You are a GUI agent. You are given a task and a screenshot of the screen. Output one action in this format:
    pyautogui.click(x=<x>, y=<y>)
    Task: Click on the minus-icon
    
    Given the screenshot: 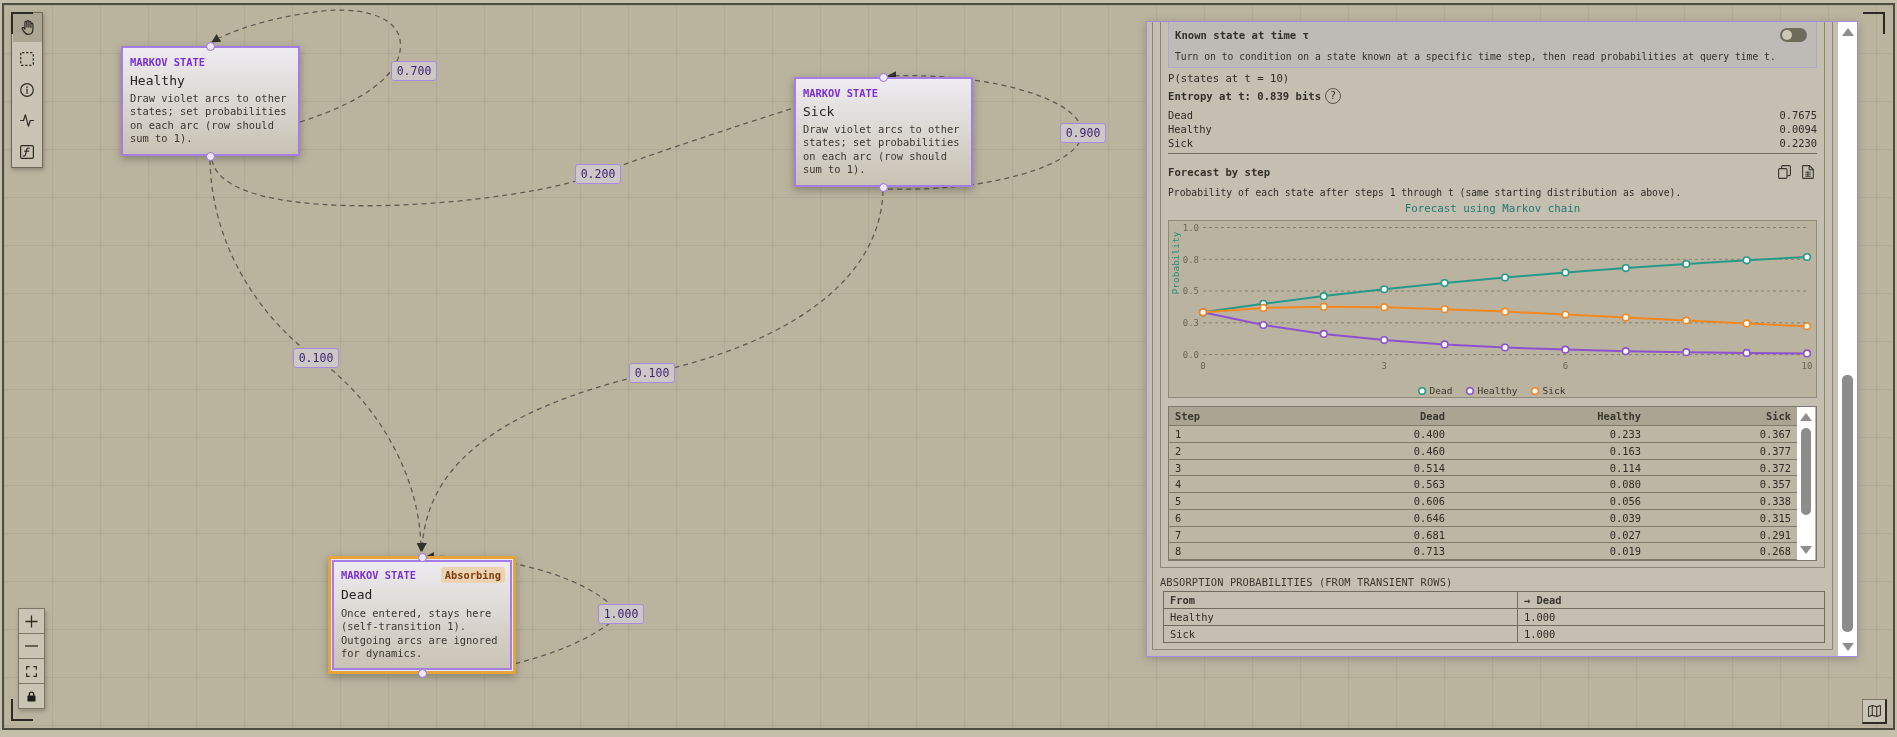 What is the action you would take?
    pyautogui.click(x=31, y=646)
    